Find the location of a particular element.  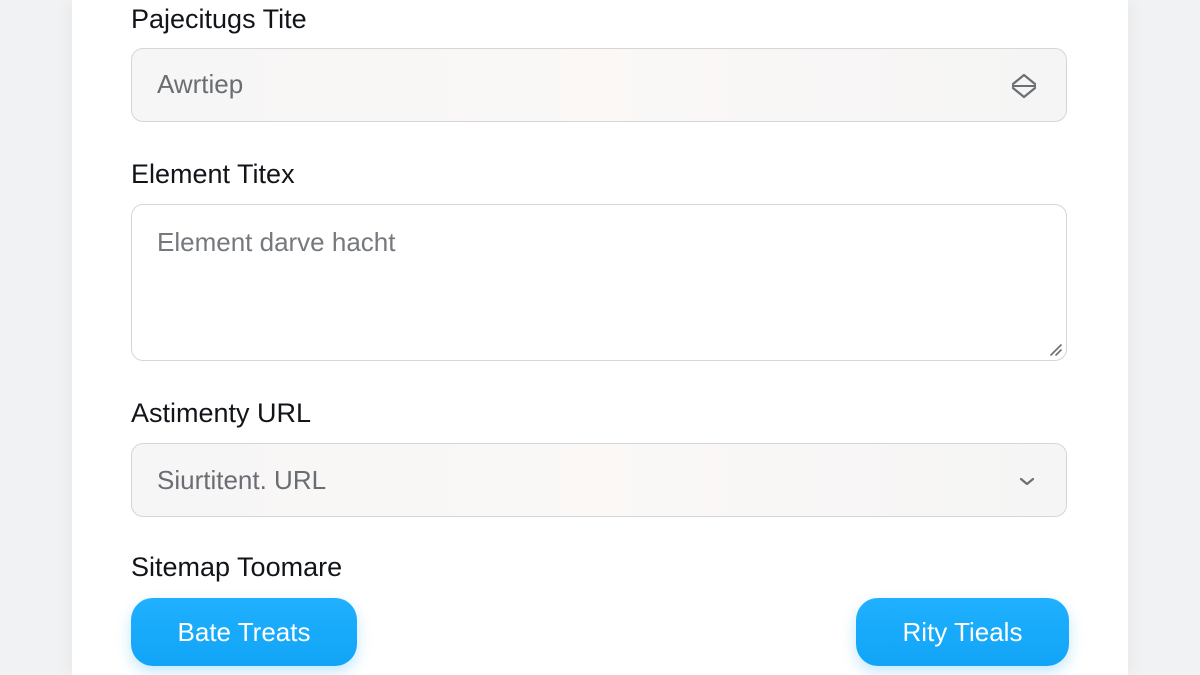

bate-treats-button: Bate Treats is located at coordinates (244, 632).